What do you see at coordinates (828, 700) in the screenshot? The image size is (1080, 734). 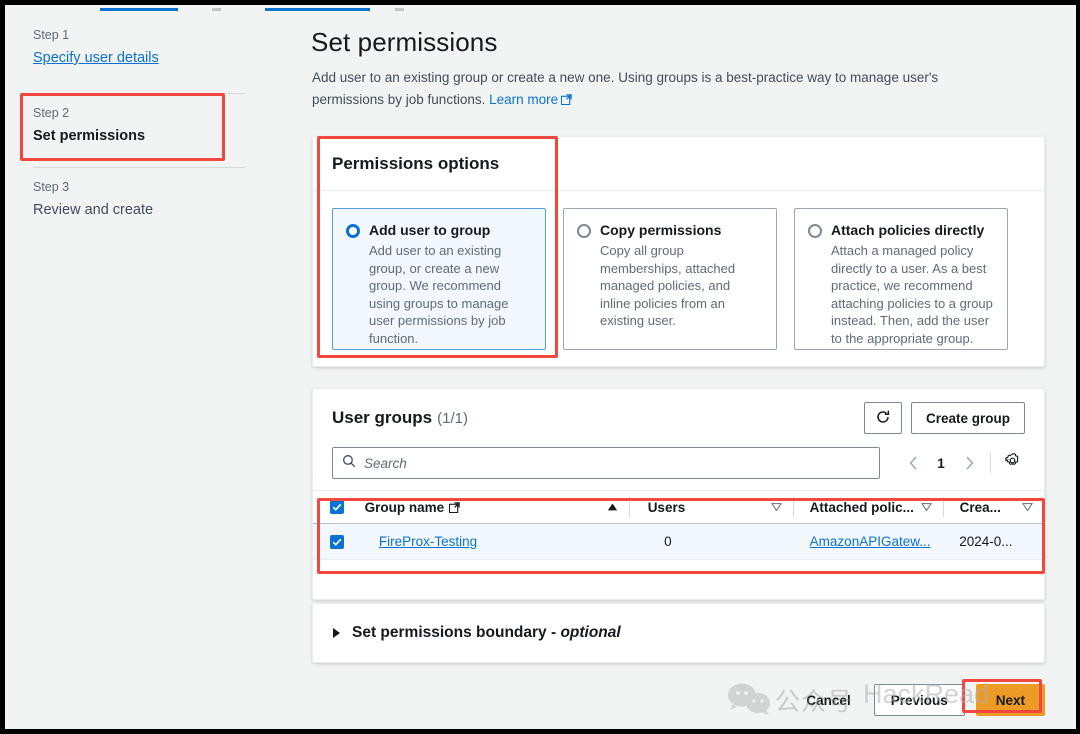 I see `cancel-button: Cancel` at bounding box center [828, 700].